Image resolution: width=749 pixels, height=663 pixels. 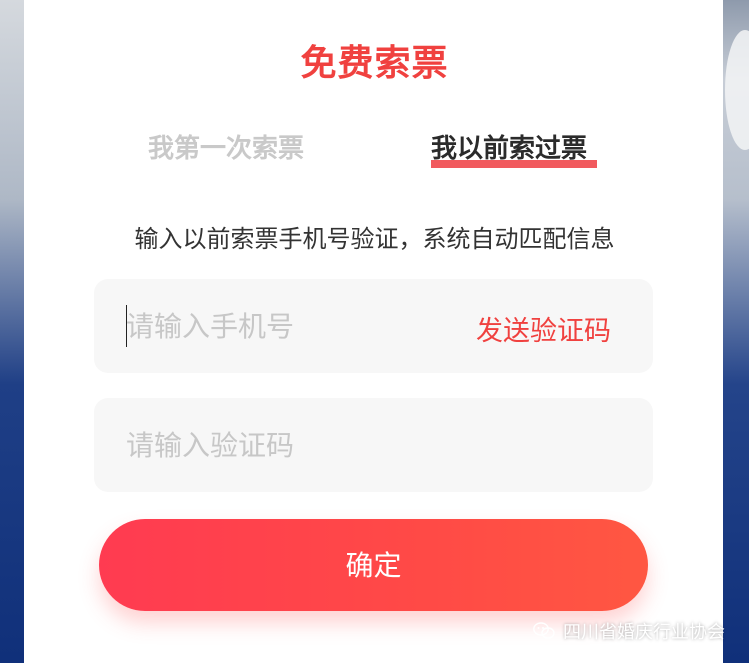 I want to click on watermark-text: 四川省婚庆行业协会, so click(x=644, y=632).